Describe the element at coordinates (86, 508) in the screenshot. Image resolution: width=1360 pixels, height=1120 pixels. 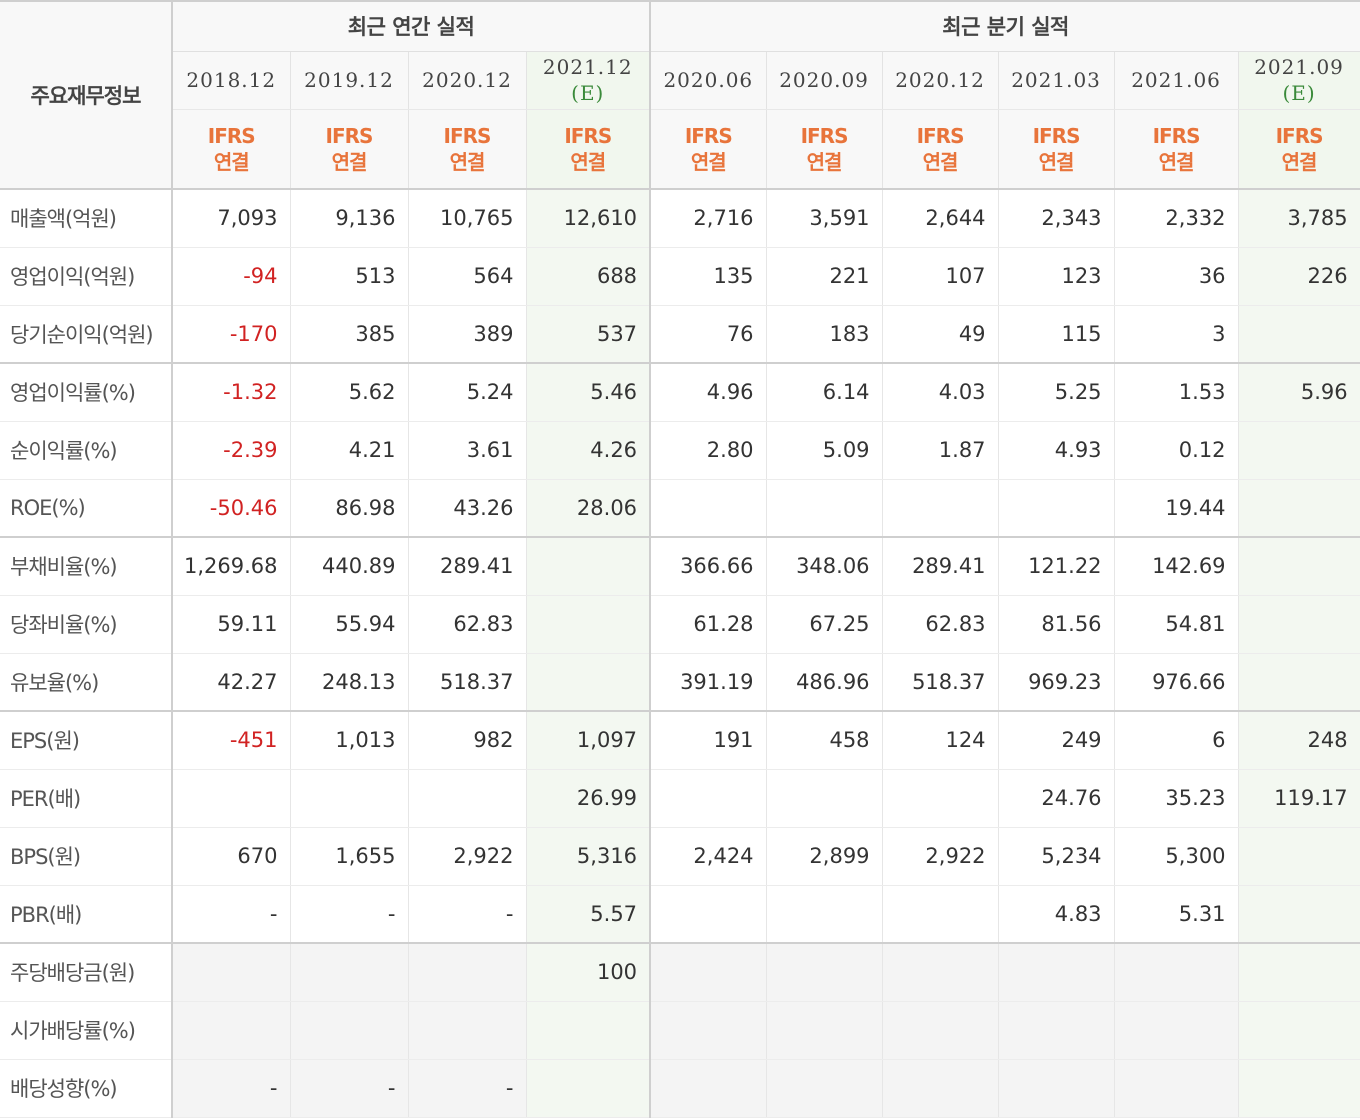
I see `row-label: ROE(%)` at that location.